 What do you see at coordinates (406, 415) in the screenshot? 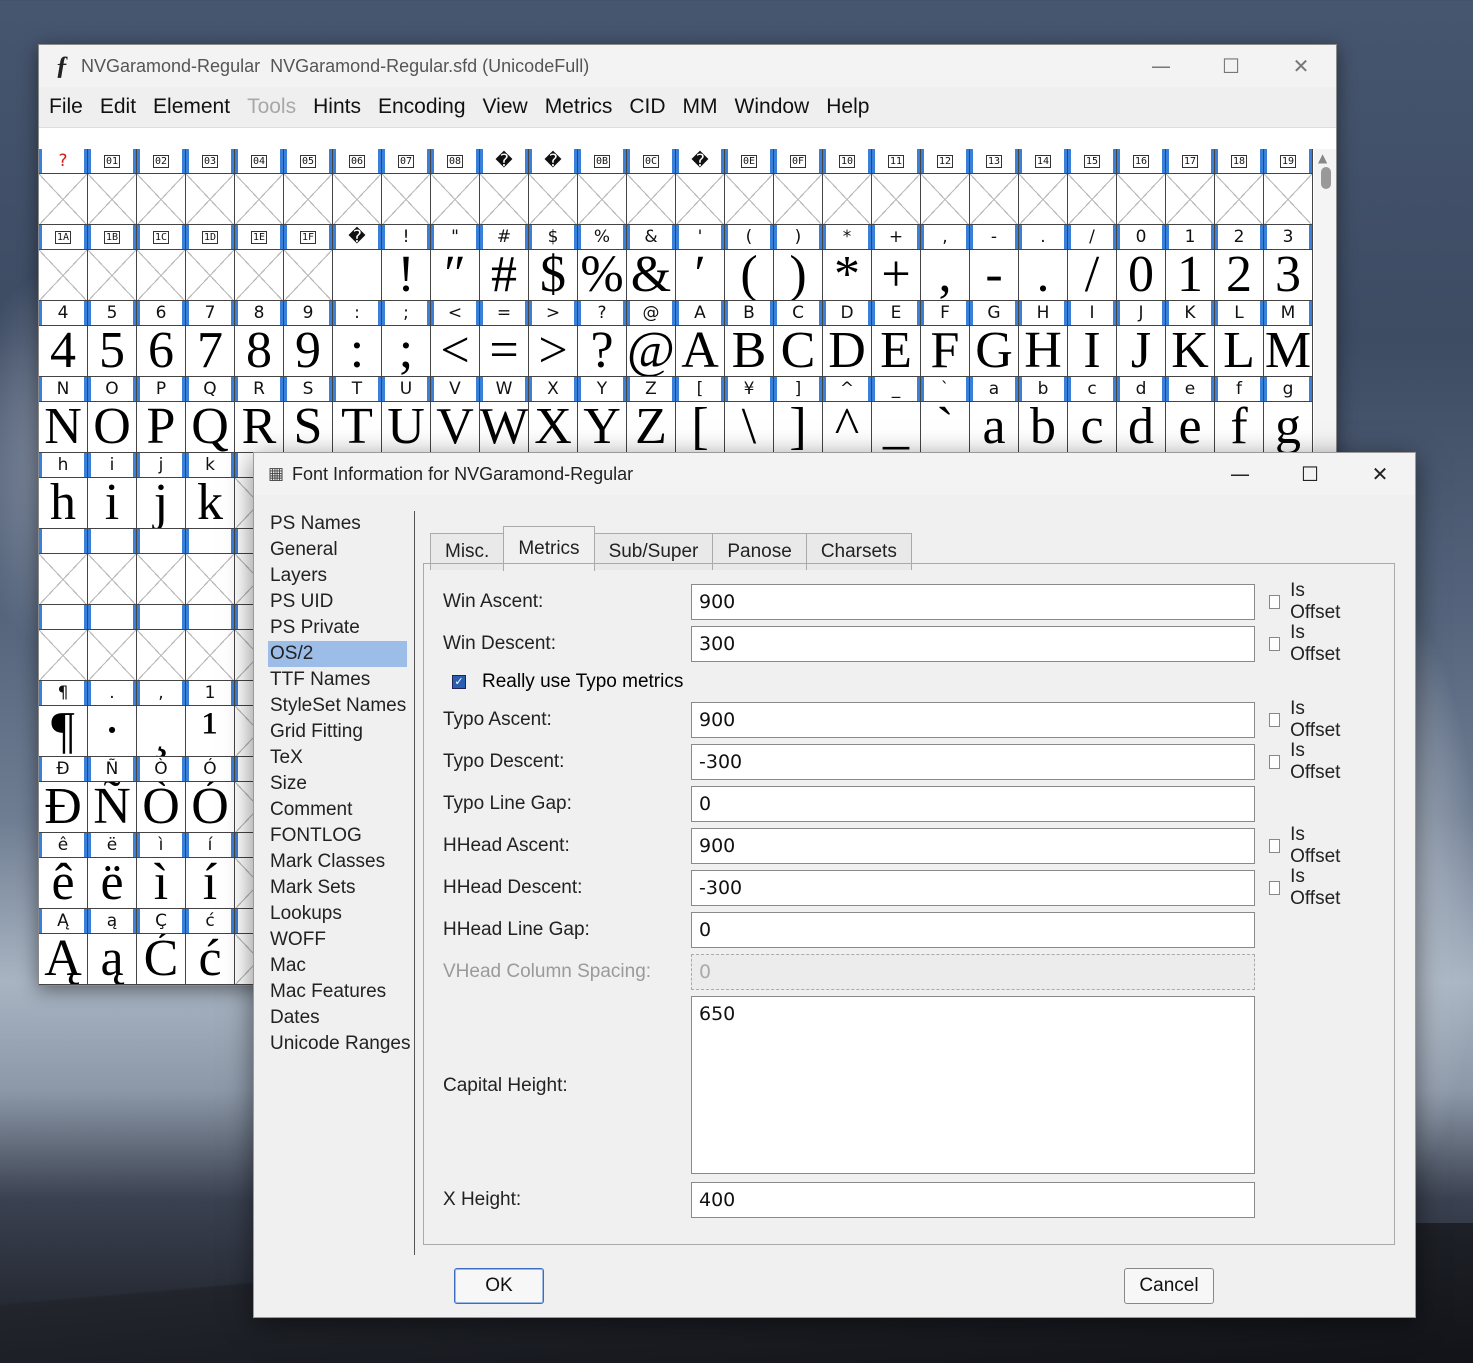
I see `glyph-cell: UU` at bounding box center [406, 415].